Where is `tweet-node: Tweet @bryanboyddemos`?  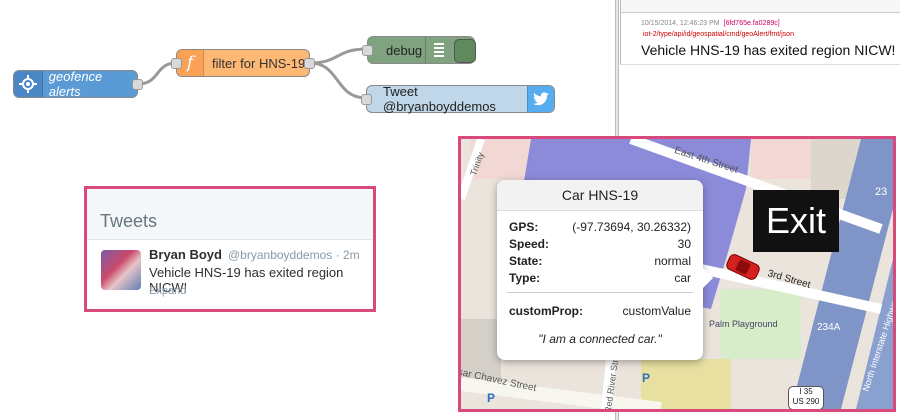 tweet-node: Tweet @bryanboyddemos is located at coordinates (458, 99).